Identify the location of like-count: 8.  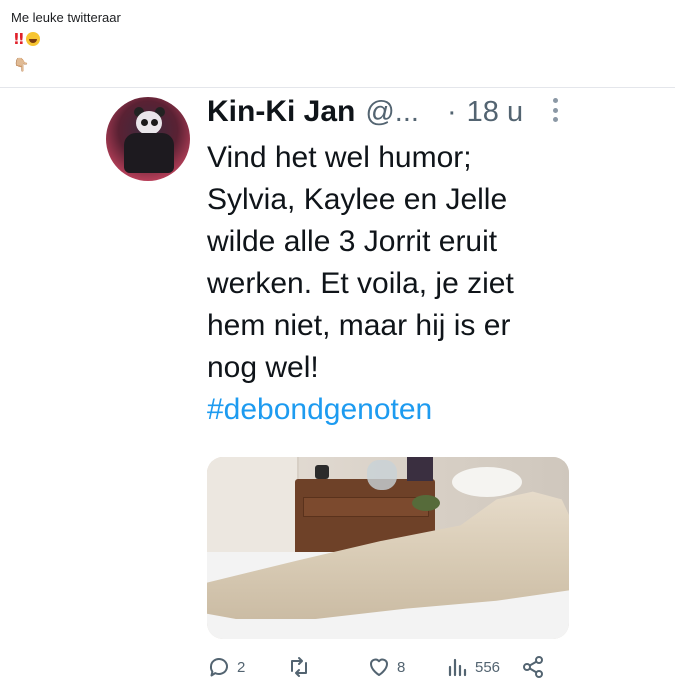
(401, 667).